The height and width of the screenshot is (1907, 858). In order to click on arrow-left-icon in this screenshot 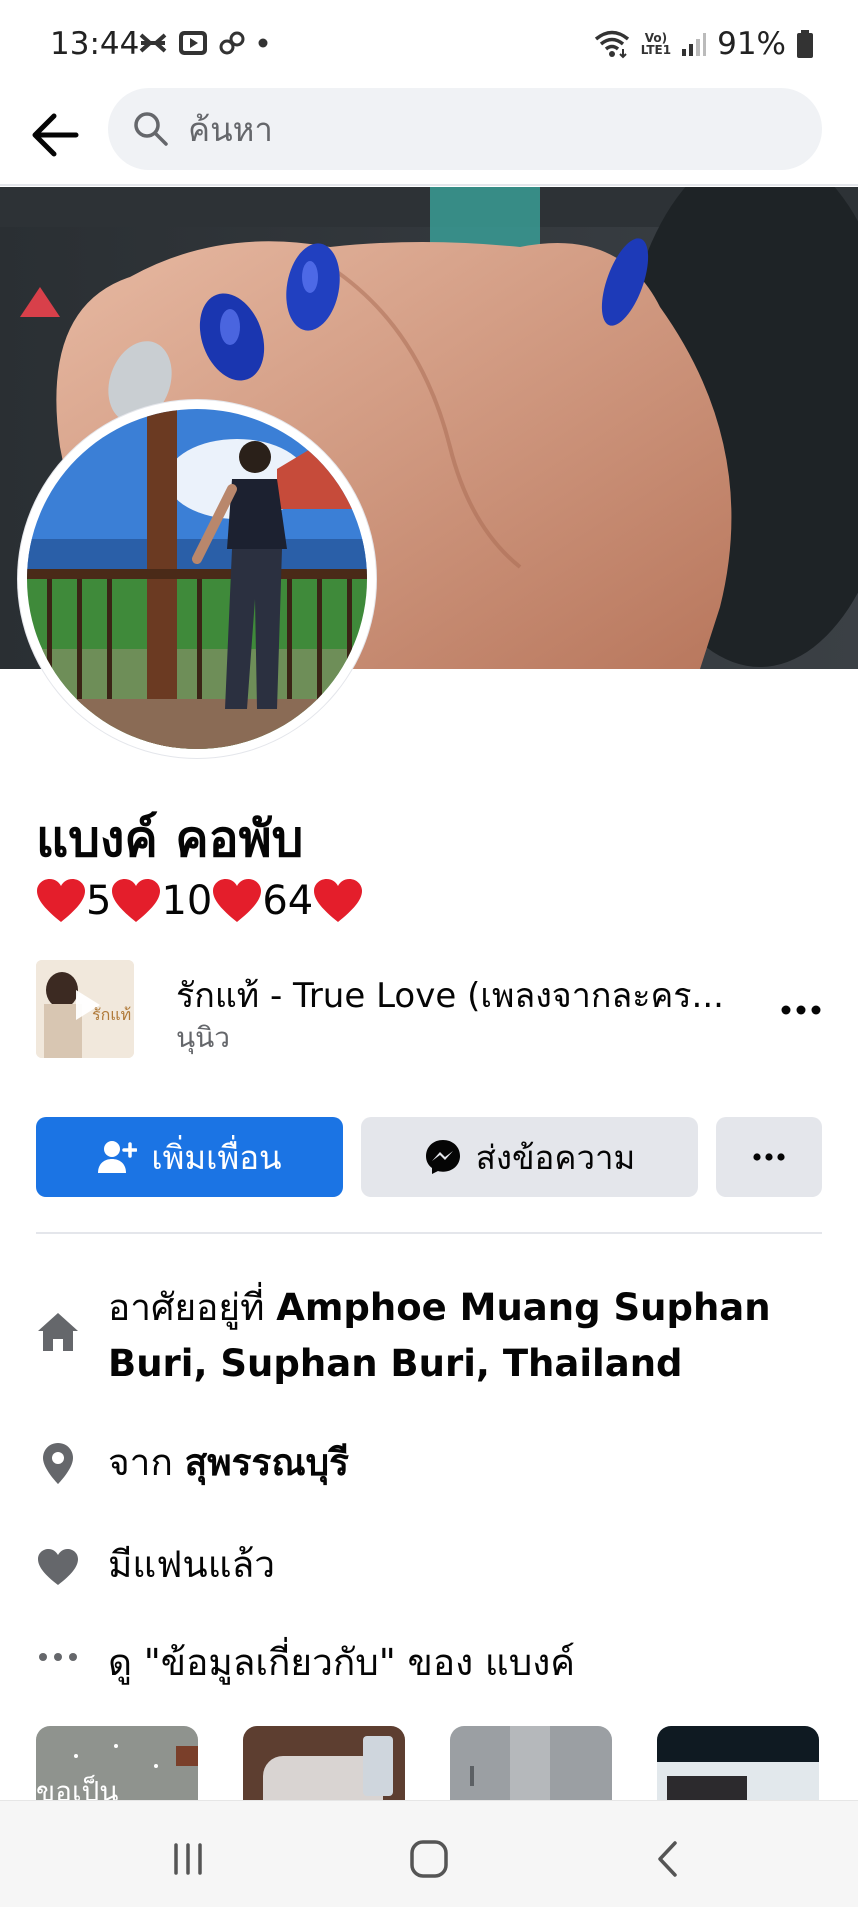, I will do `click(55, 135)`.